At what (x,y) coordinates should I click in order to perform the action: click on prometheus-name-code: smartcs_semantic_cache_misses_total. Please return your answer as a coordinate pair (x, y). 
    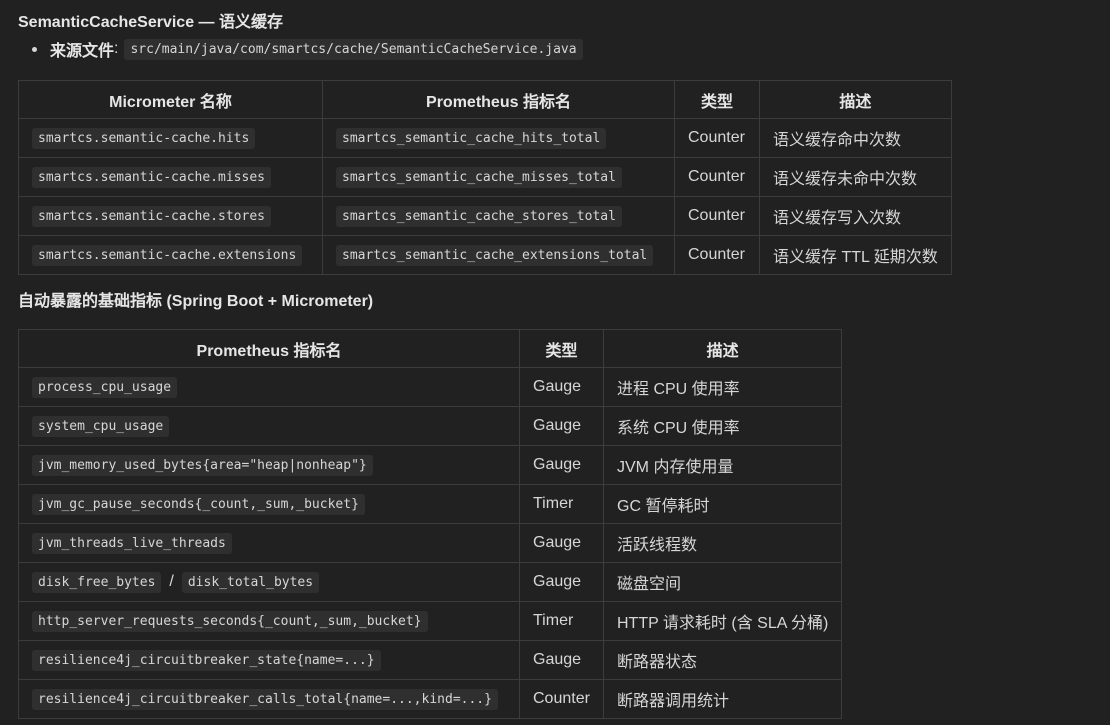
    Looking at the image, I should click on (479, 177).